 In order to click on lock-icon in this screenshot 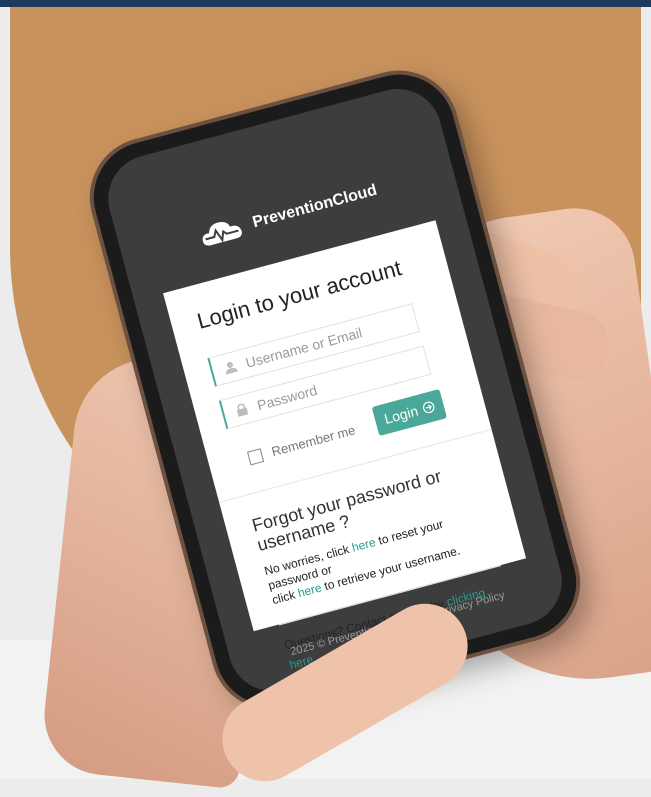, I will do `click(242, 410)`.